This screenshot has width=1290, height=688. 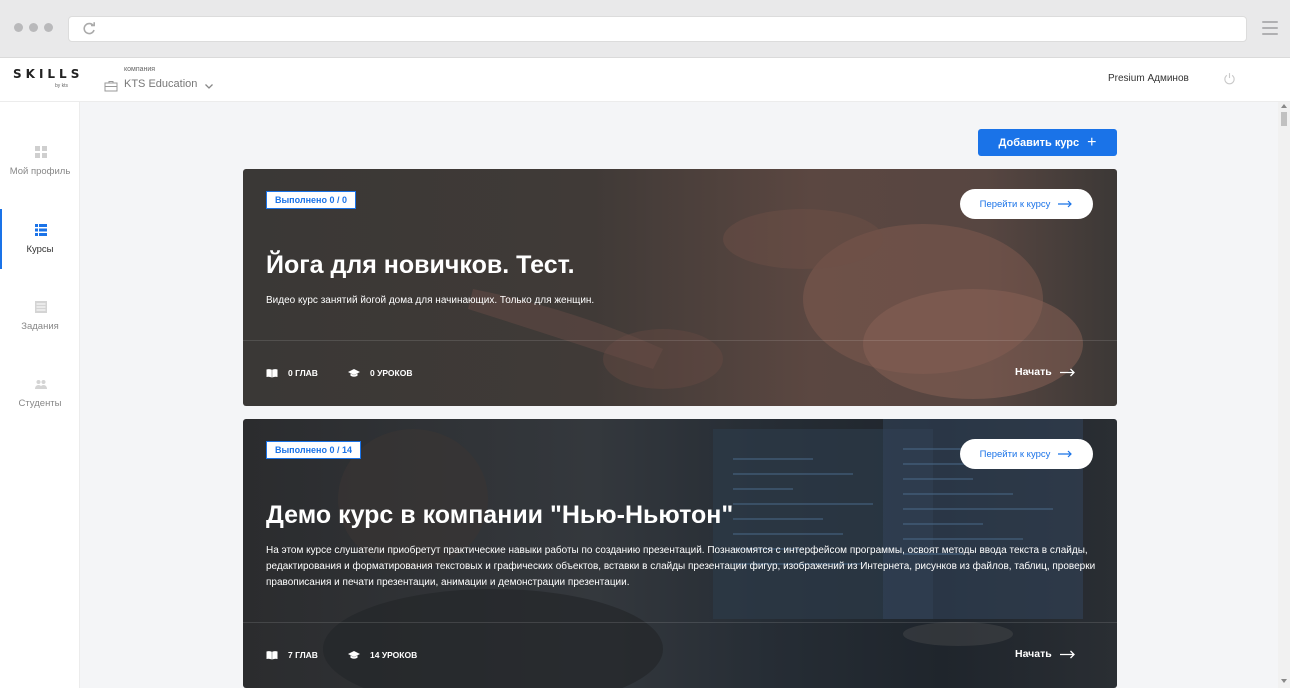 I want to click on dashboard-icon, so click(x=41, y=152).